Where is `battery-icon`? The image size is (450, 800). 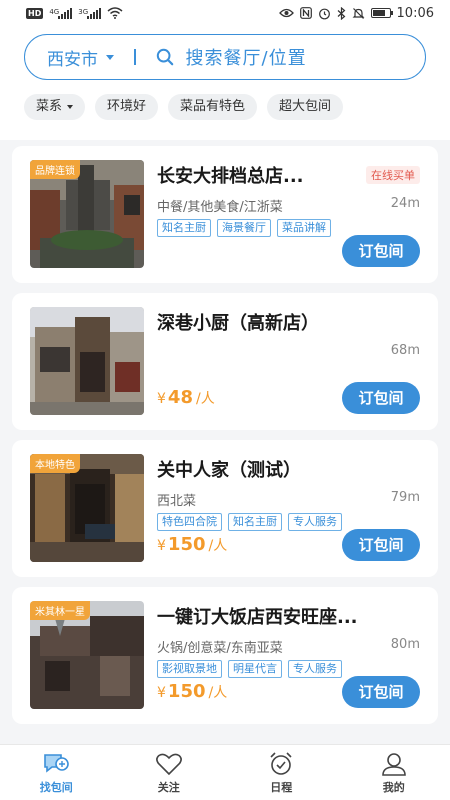 battery-icon is located at coordinates (381, 13).